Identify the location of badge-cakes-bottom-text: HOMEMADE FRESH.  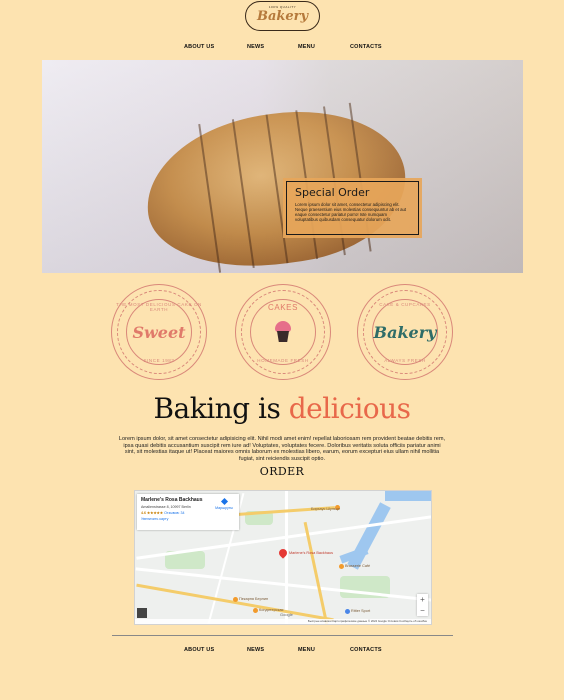
(283, 360).